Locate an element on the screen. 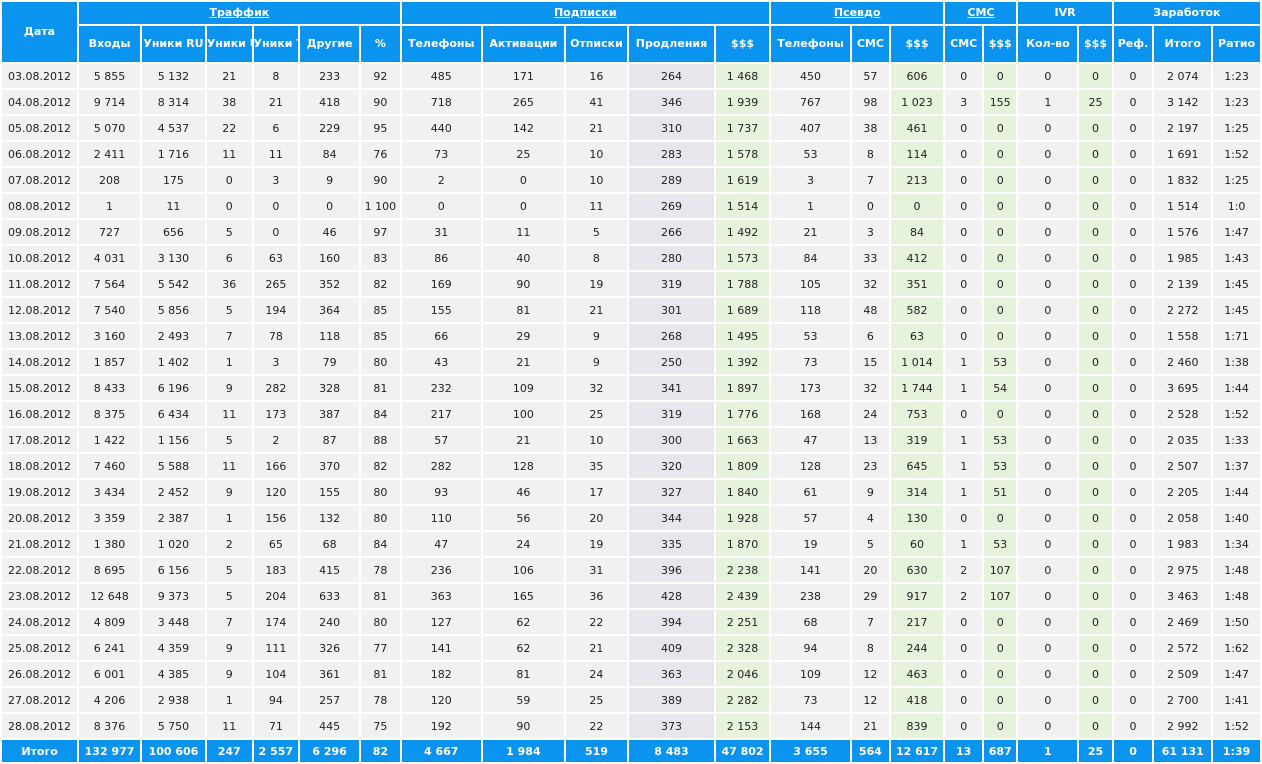 The width and height of the screenshot is (1262, 764). cell-link: 265 is located at coordinates (523, 102).